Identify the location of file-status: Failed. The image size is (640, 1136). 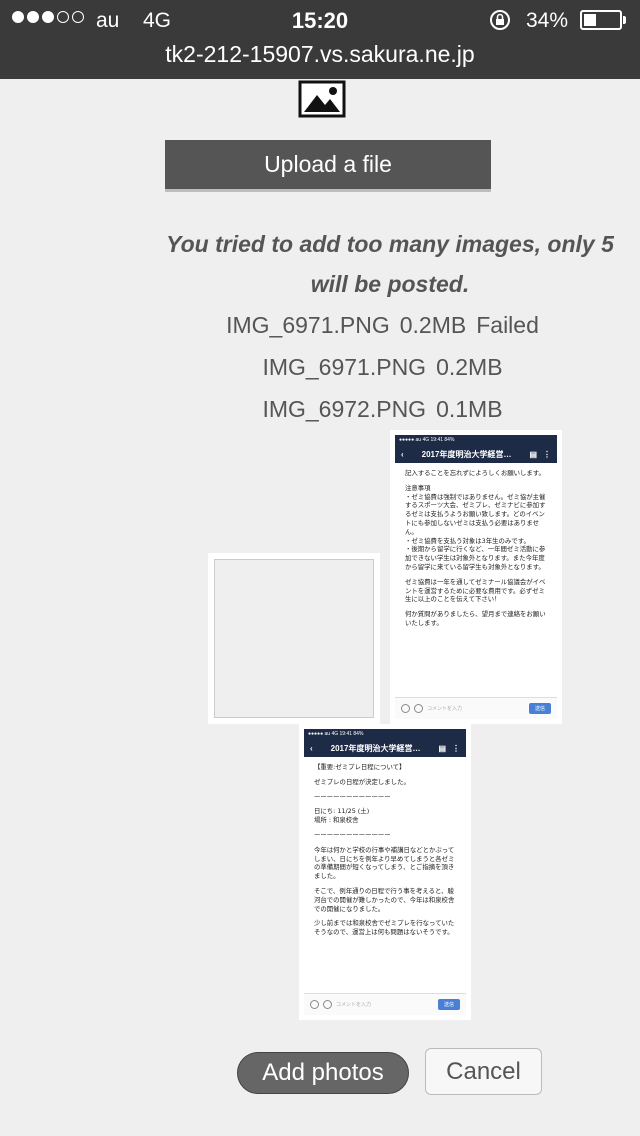
(507, 325).